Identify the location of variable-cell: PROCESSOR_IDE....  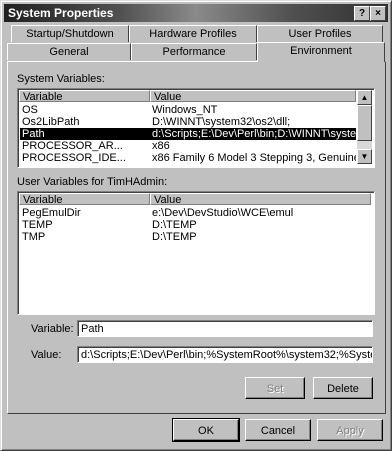
(74, 158).